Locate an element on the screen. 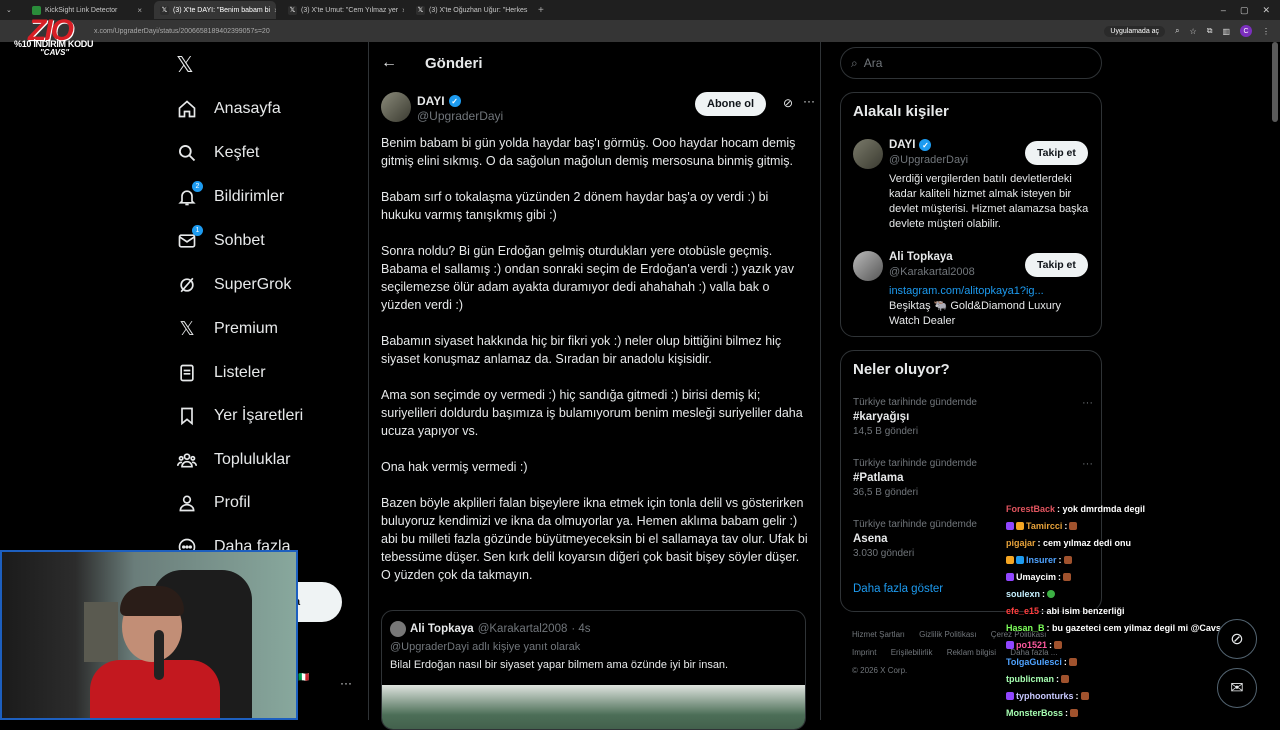 The image size is (1280, 730). subscribe-button: Abone ol is located at coordinates (731, 104).